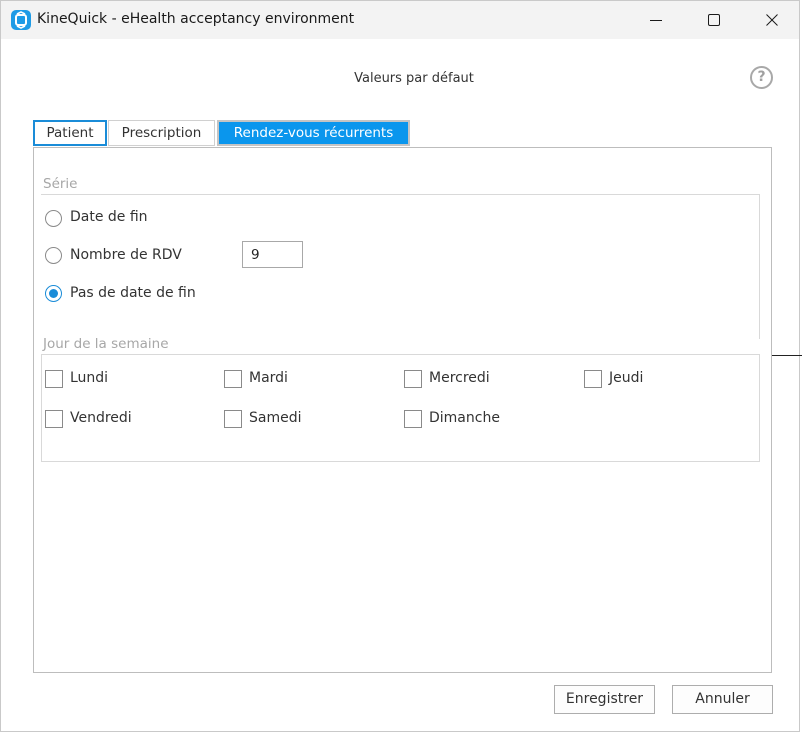 The width and height of the screenshot is (802, 734). I want to click on maximize-button, so click(714, 20).